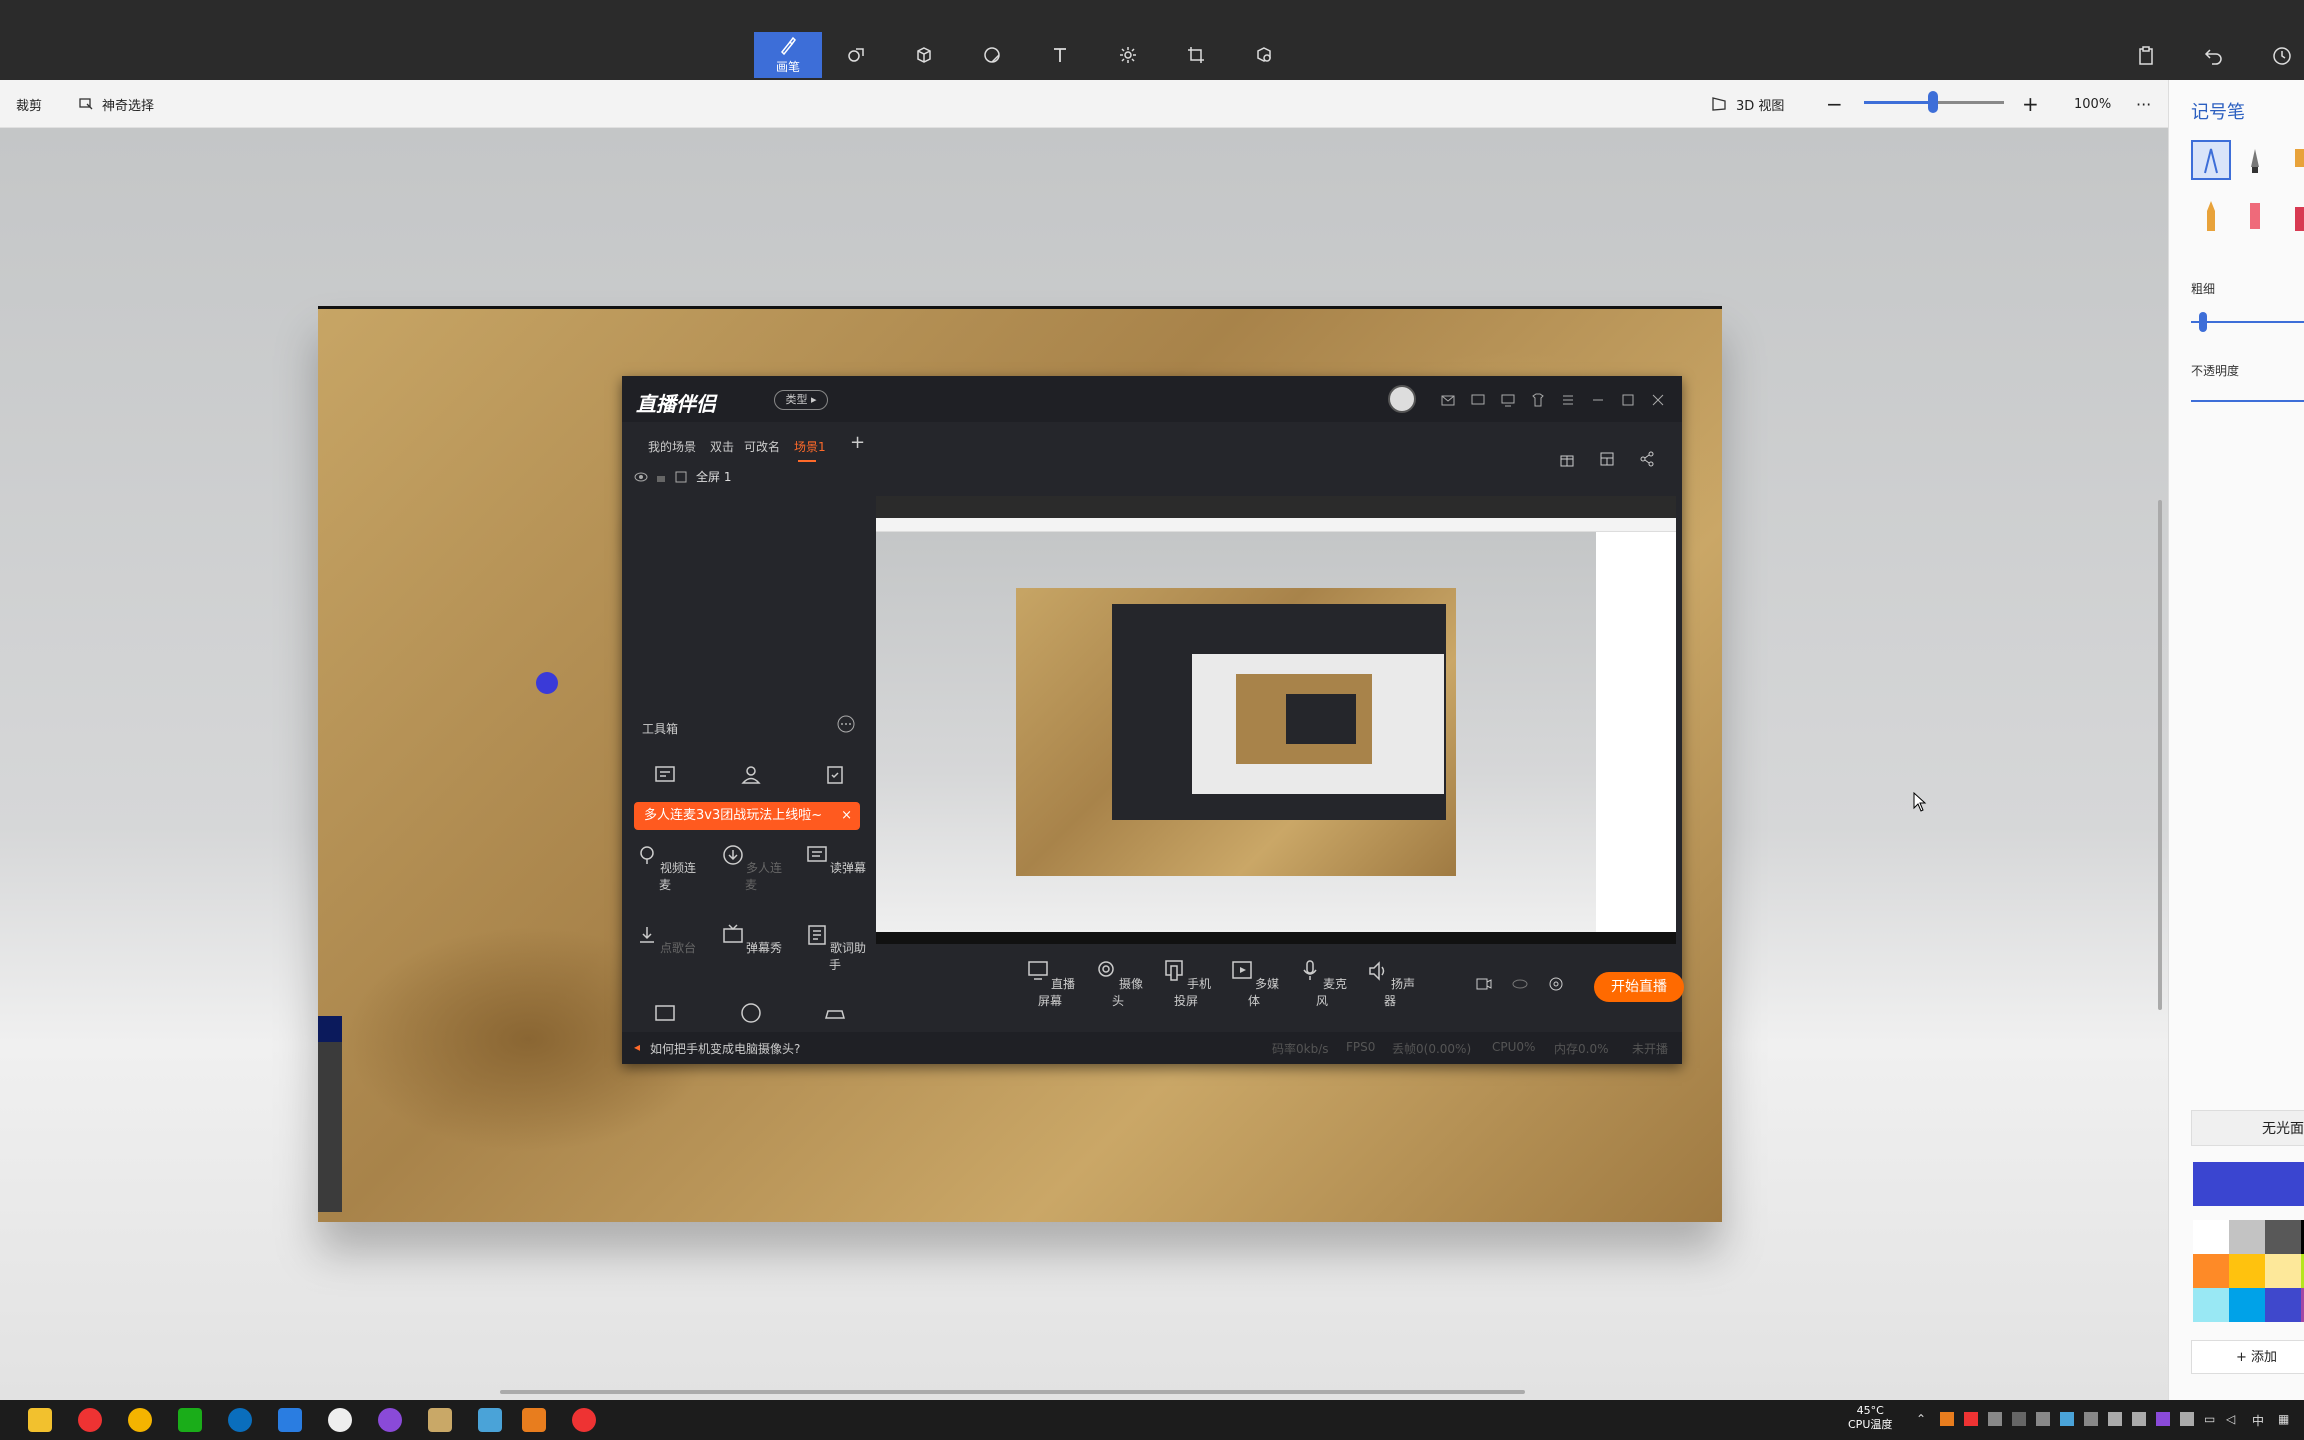  I want to click on canvas-tool-button, so click(1196, 55).